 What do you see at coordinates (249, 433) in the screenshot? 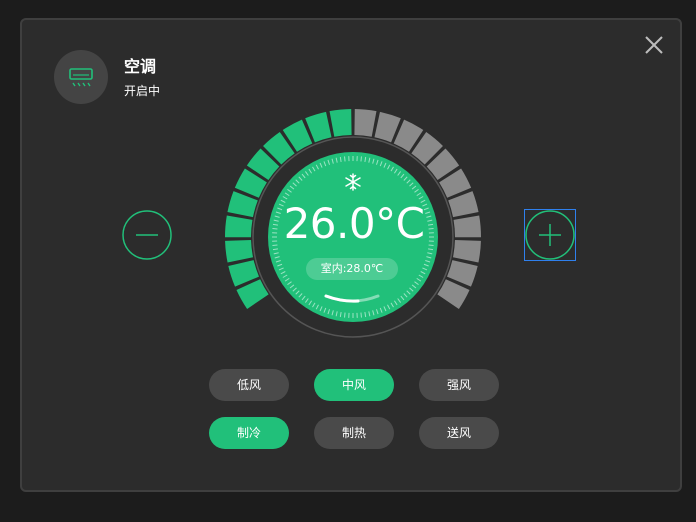
I see `mode-cool-button: 制冷` at bounding box center [249, 433].